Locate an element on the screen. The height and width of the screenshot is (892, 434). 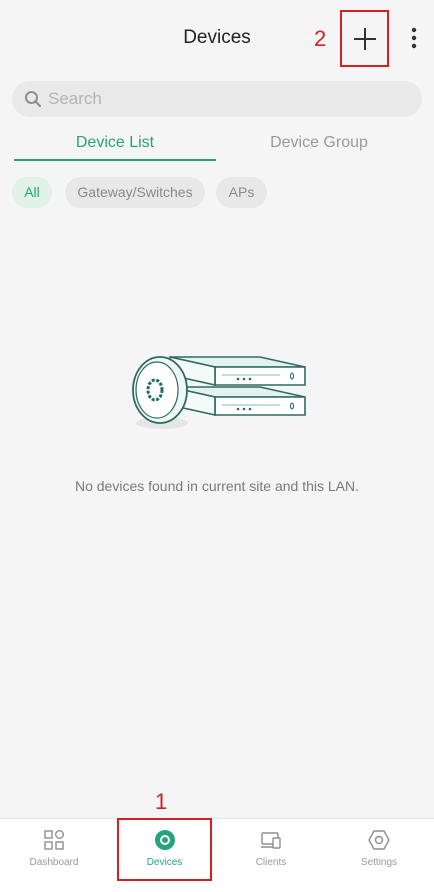
clients-icon is located at coordinates (271, 840).